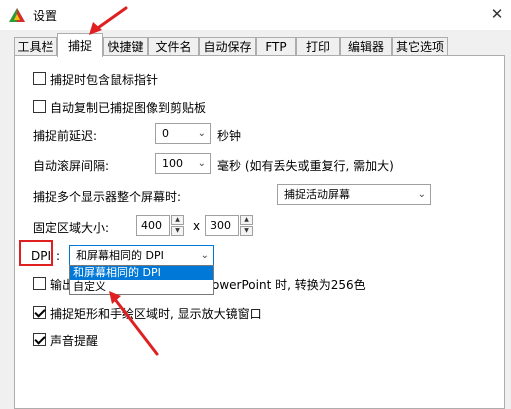 The image size is (511, 409). I want to click on multi-monitor-value: 捕捉活动屏幕, so click(317, 194).